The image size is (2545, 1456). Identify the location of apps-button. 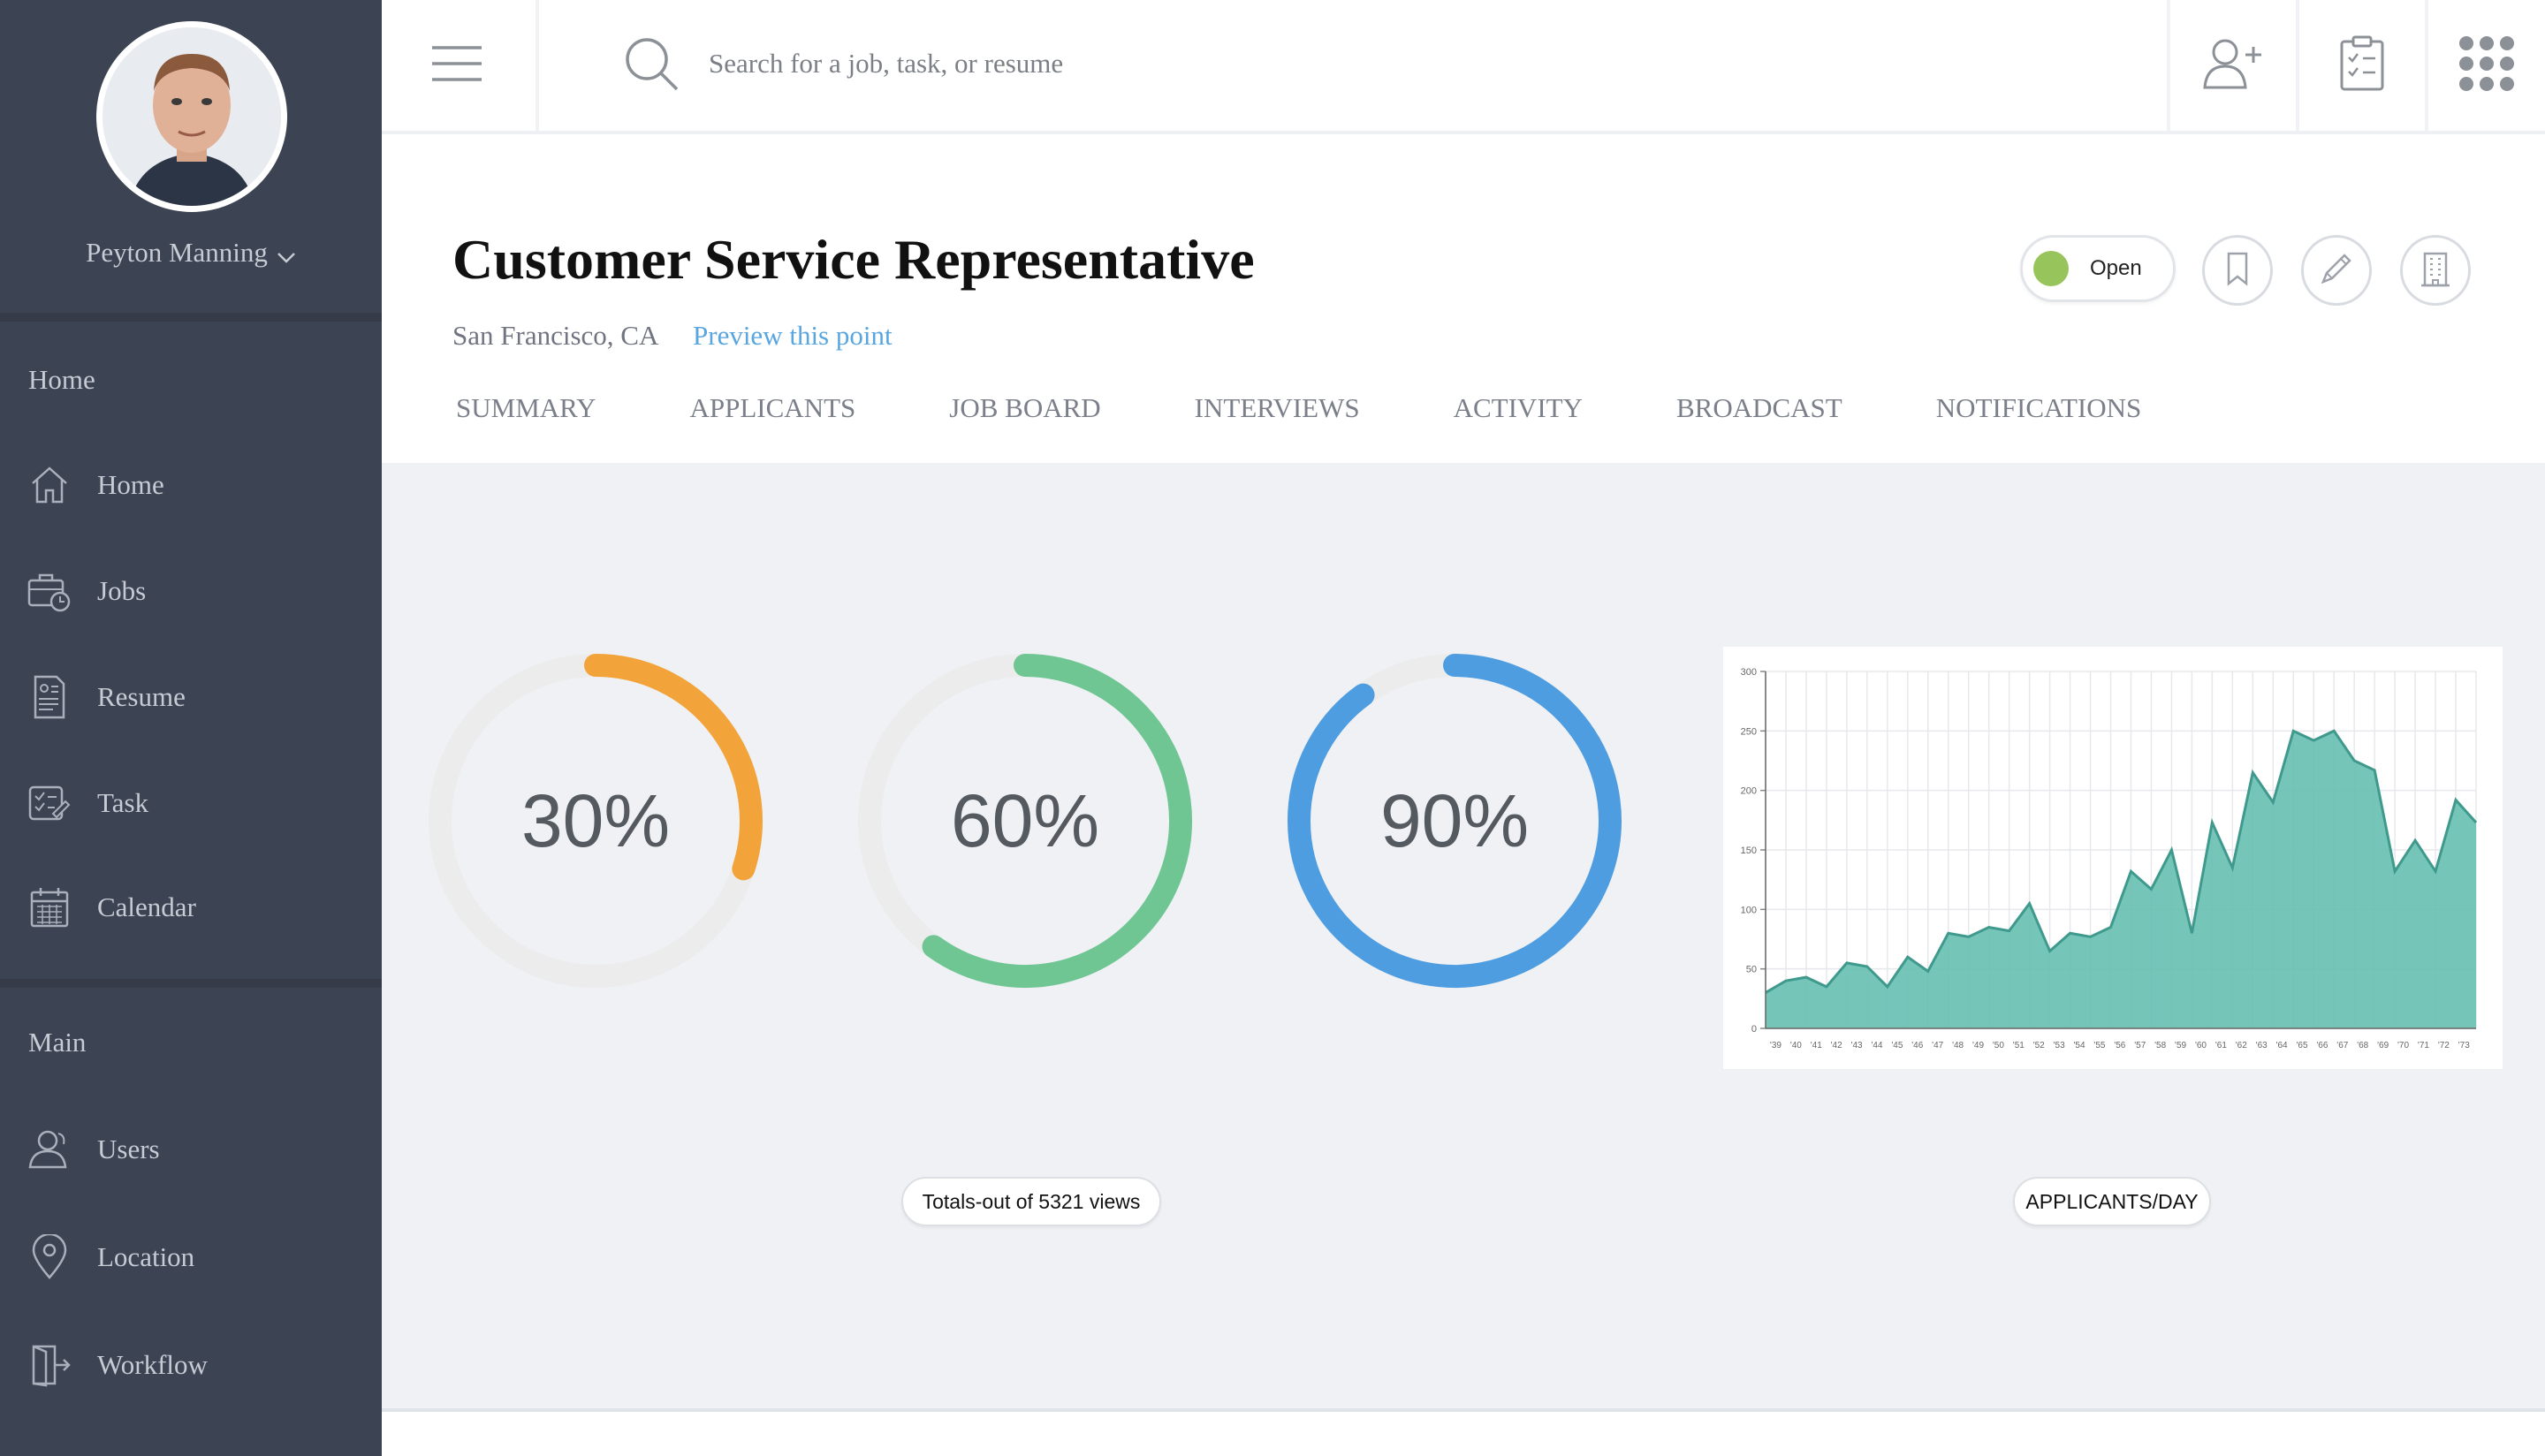
(2486, 66).